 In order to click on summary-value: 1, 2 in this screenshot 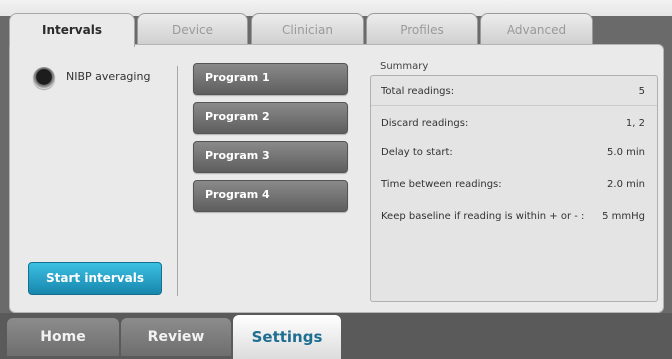, I will do `click(635, 123)`.